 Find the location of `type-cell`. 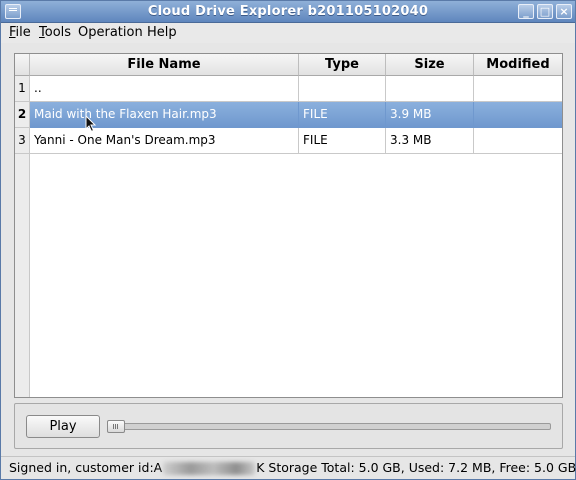

type-cell is located at coordinates (342, 89).